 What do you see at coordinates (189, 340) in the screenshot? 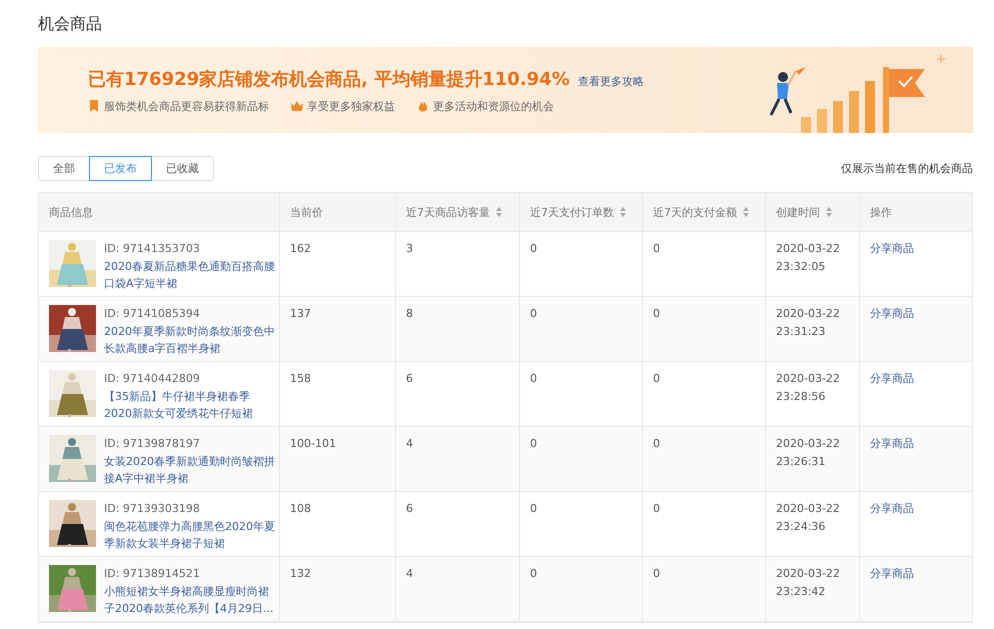
I see `product-name-link: 2020年夏季新款时尚条纹渐变色中长款高腰a字百褶半身裙` at bounding box center [189, 340].